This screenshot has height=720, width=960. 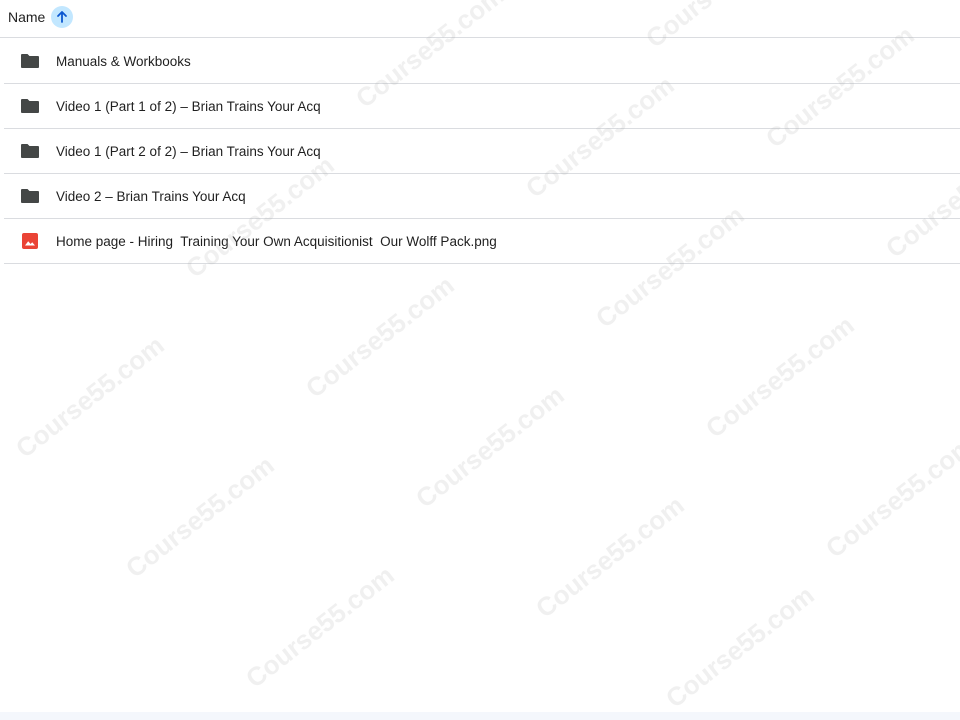 I want to click on list-item: Video 2 – Brian Trains Your Acq, so click(x=482, y=196).